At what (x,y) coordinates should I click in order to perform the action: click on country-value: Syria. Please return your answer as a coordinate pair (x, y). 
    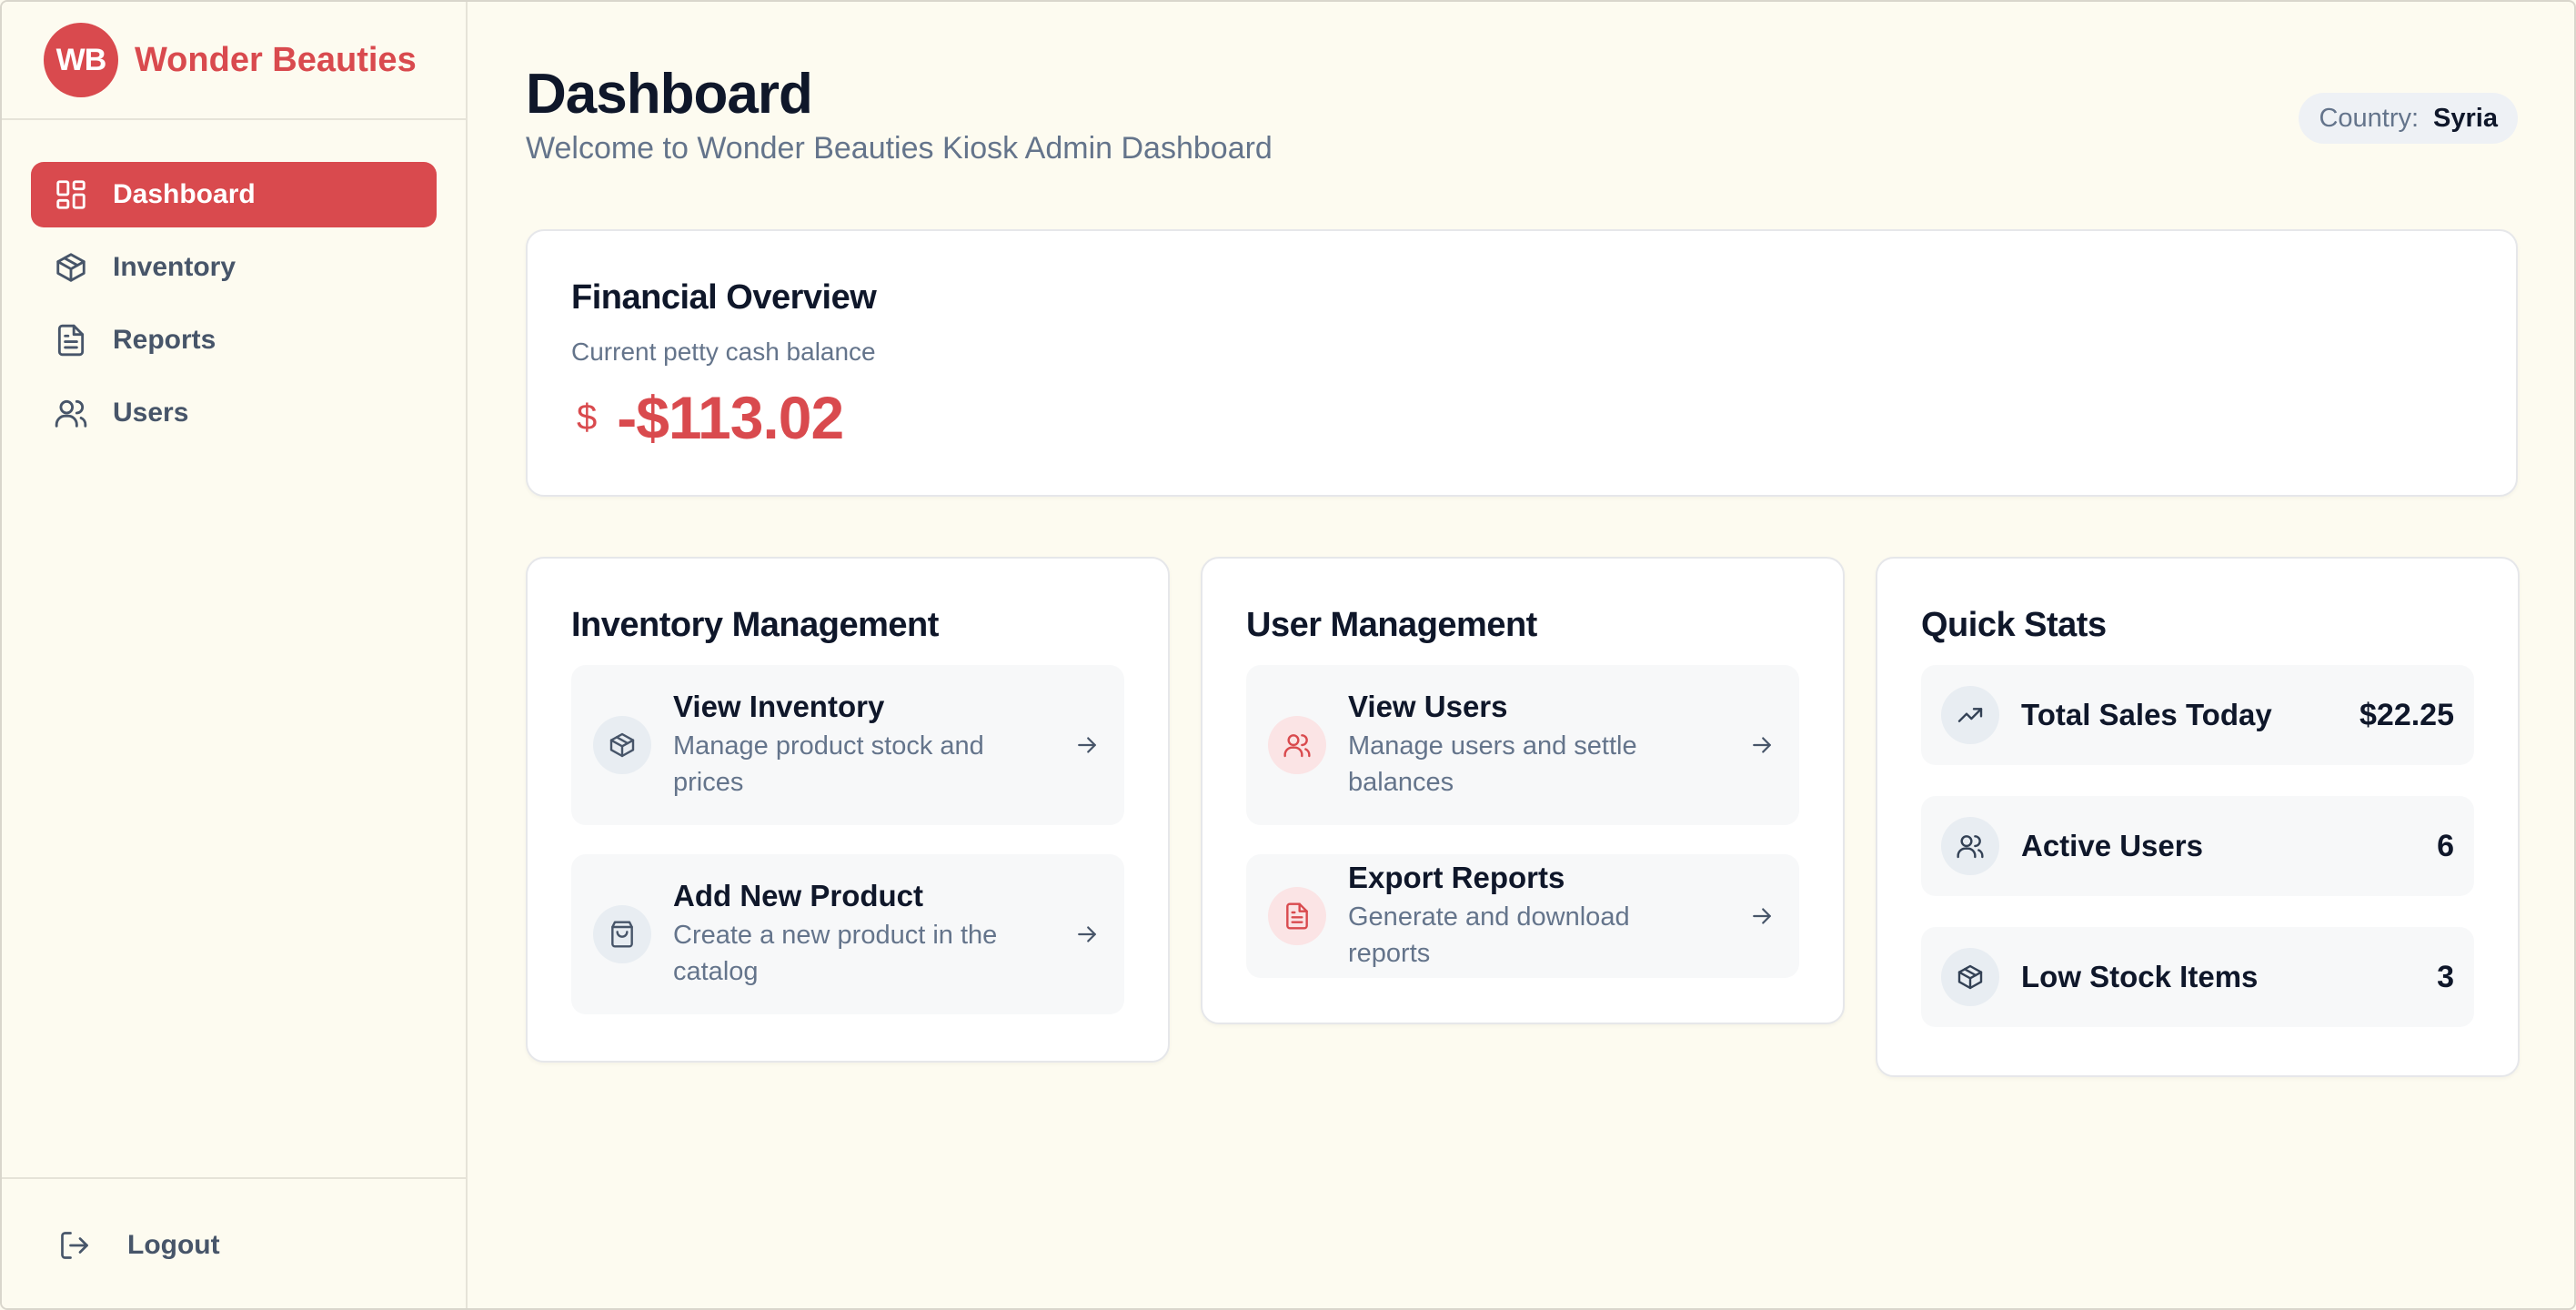
    Looking at the image, I should click on (2465, 118).